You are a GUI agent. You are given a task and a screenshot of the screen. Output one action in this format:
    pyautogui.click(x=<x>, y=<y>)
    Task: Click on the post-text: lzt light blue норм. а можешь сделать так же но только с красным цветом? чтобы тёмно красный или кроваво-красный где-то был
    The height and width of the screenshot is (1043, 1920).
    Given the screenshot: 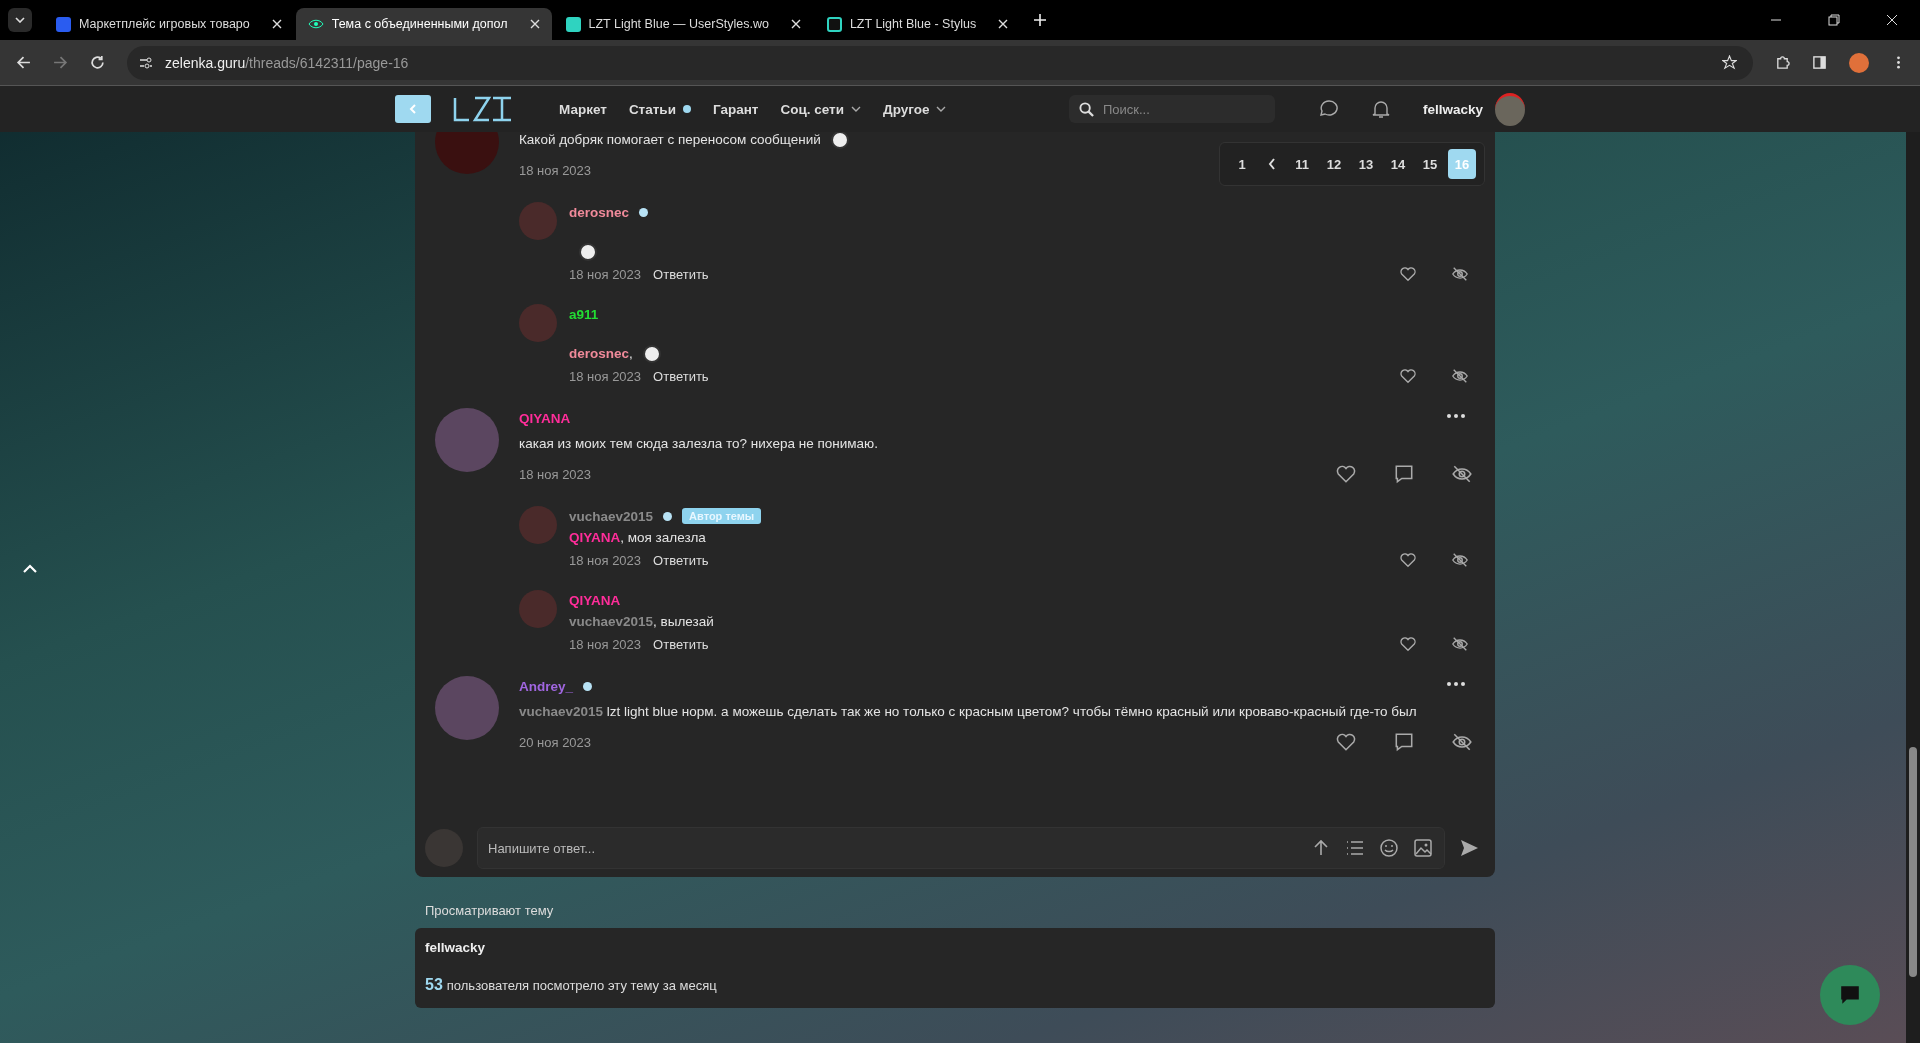 What is the action you would take?
    pyautogui.click(x=1011, y=711)
    